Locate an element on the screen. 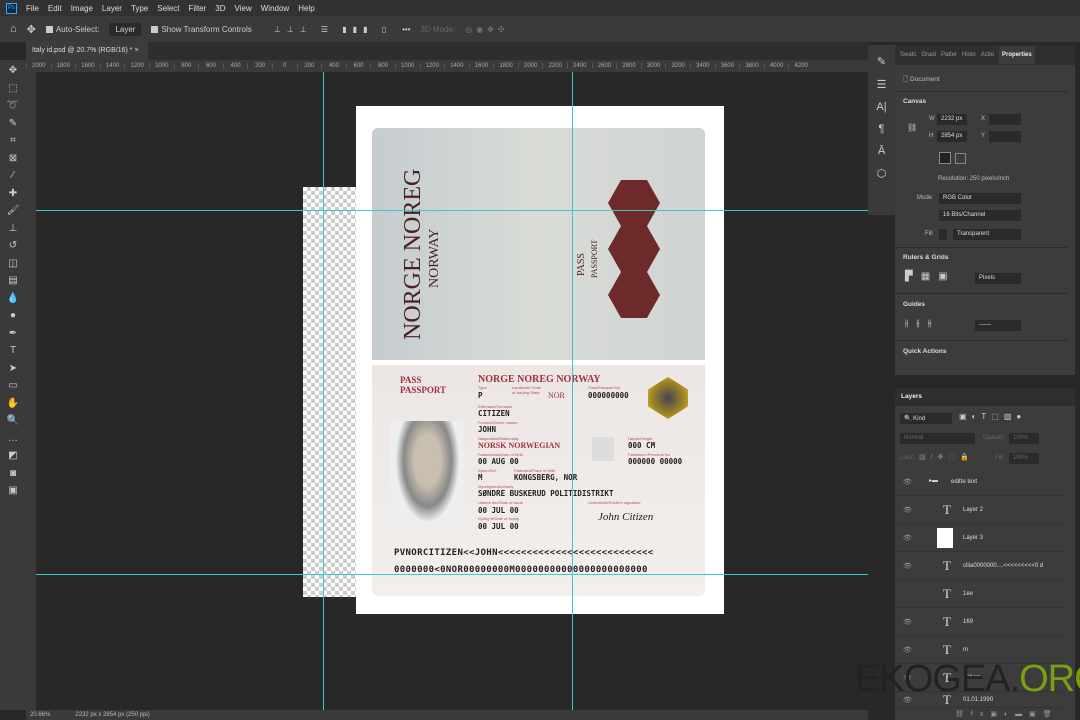 The image size is (1080, 720). document-tab: Italy id.psd @ 20.7% (RGB/16) * × is located at coordinates (87, 51).